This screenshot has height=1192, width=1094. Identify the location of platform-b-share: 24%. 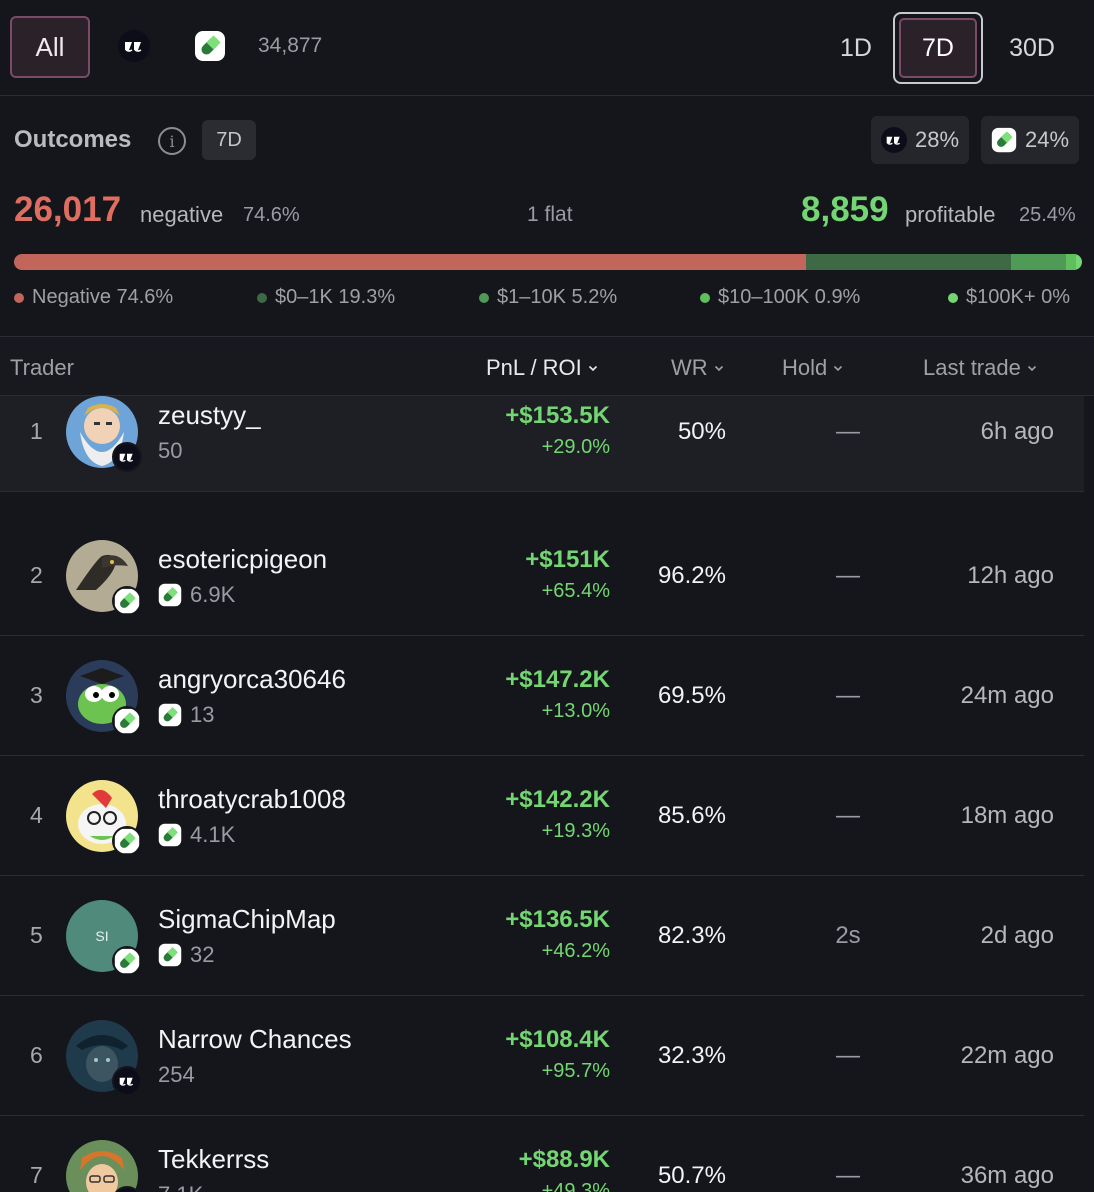
(1047, 139).